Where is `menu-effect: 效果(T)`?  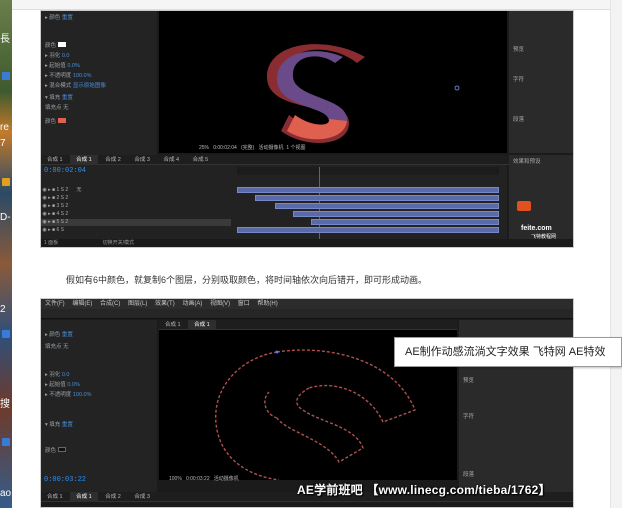 menu-effect: 效果(T) is located at coordinates (165, 304).